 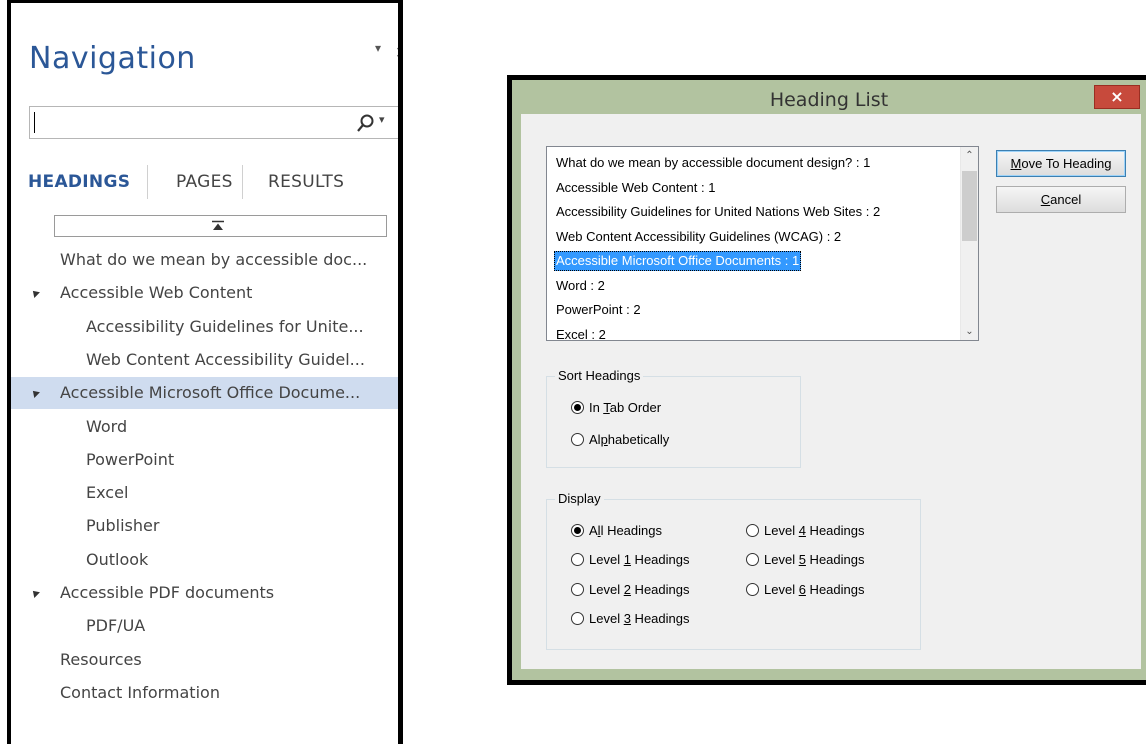 I want to click on display-all-radio: All Headings, so click(x=616, y=531).